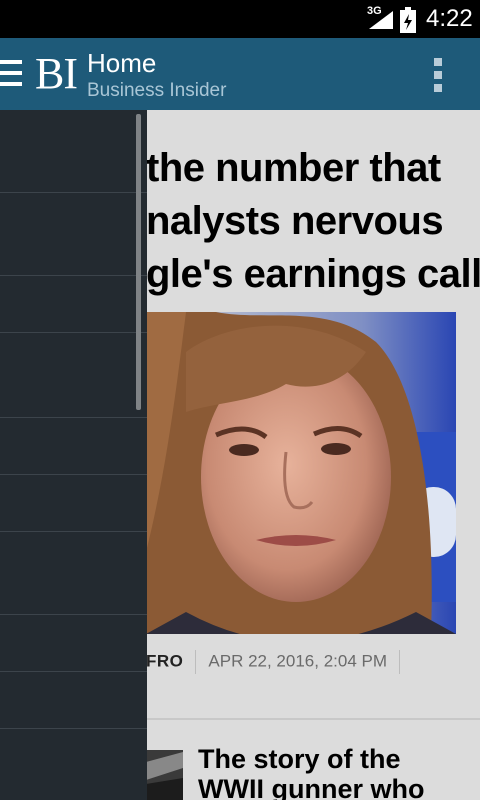 This screenshot has width=480, height=800. Describe the element at coordinates (138, 262) in the screenshot. I see `drawer-scrollbar` at that location.